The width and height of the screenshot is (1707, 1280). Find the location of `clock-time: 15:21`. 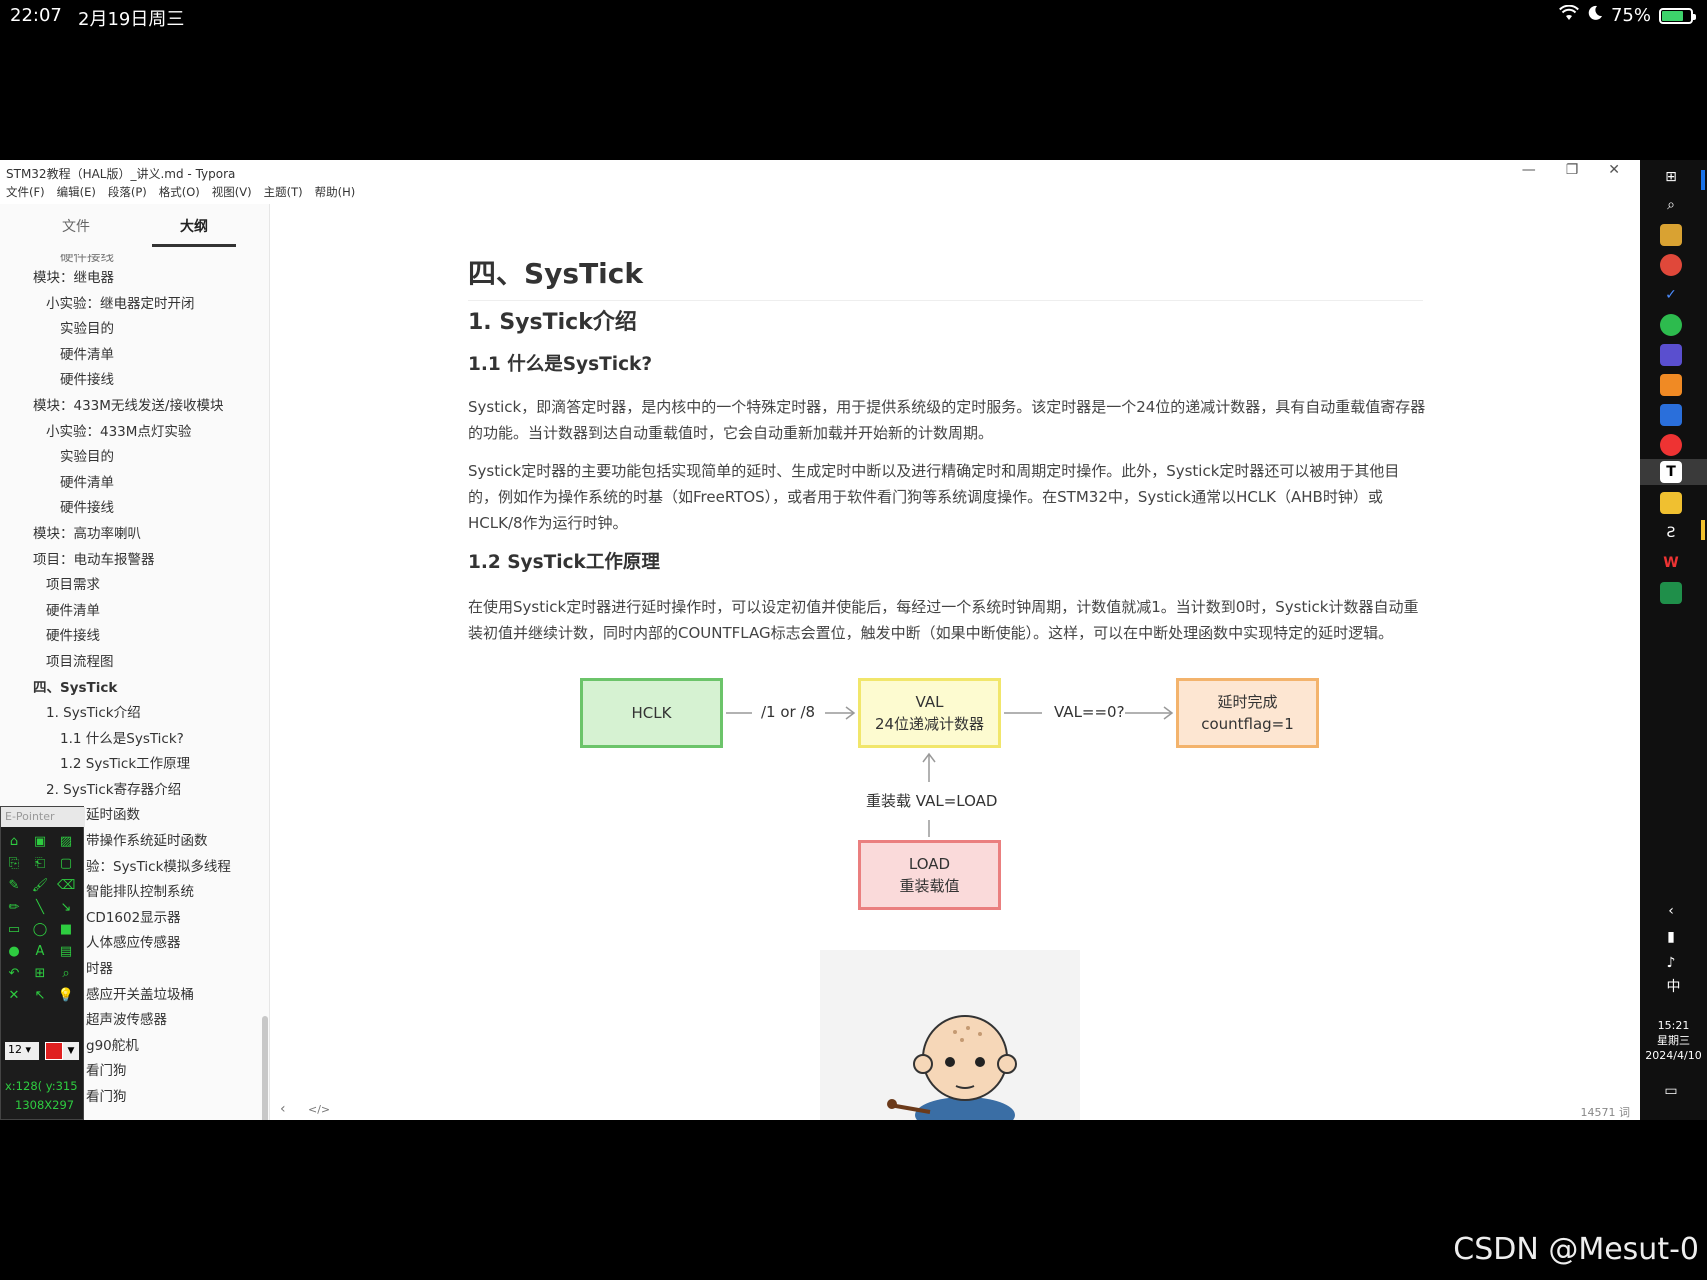

clock-time: 15:21 is located at coordinates (1673, 1025).